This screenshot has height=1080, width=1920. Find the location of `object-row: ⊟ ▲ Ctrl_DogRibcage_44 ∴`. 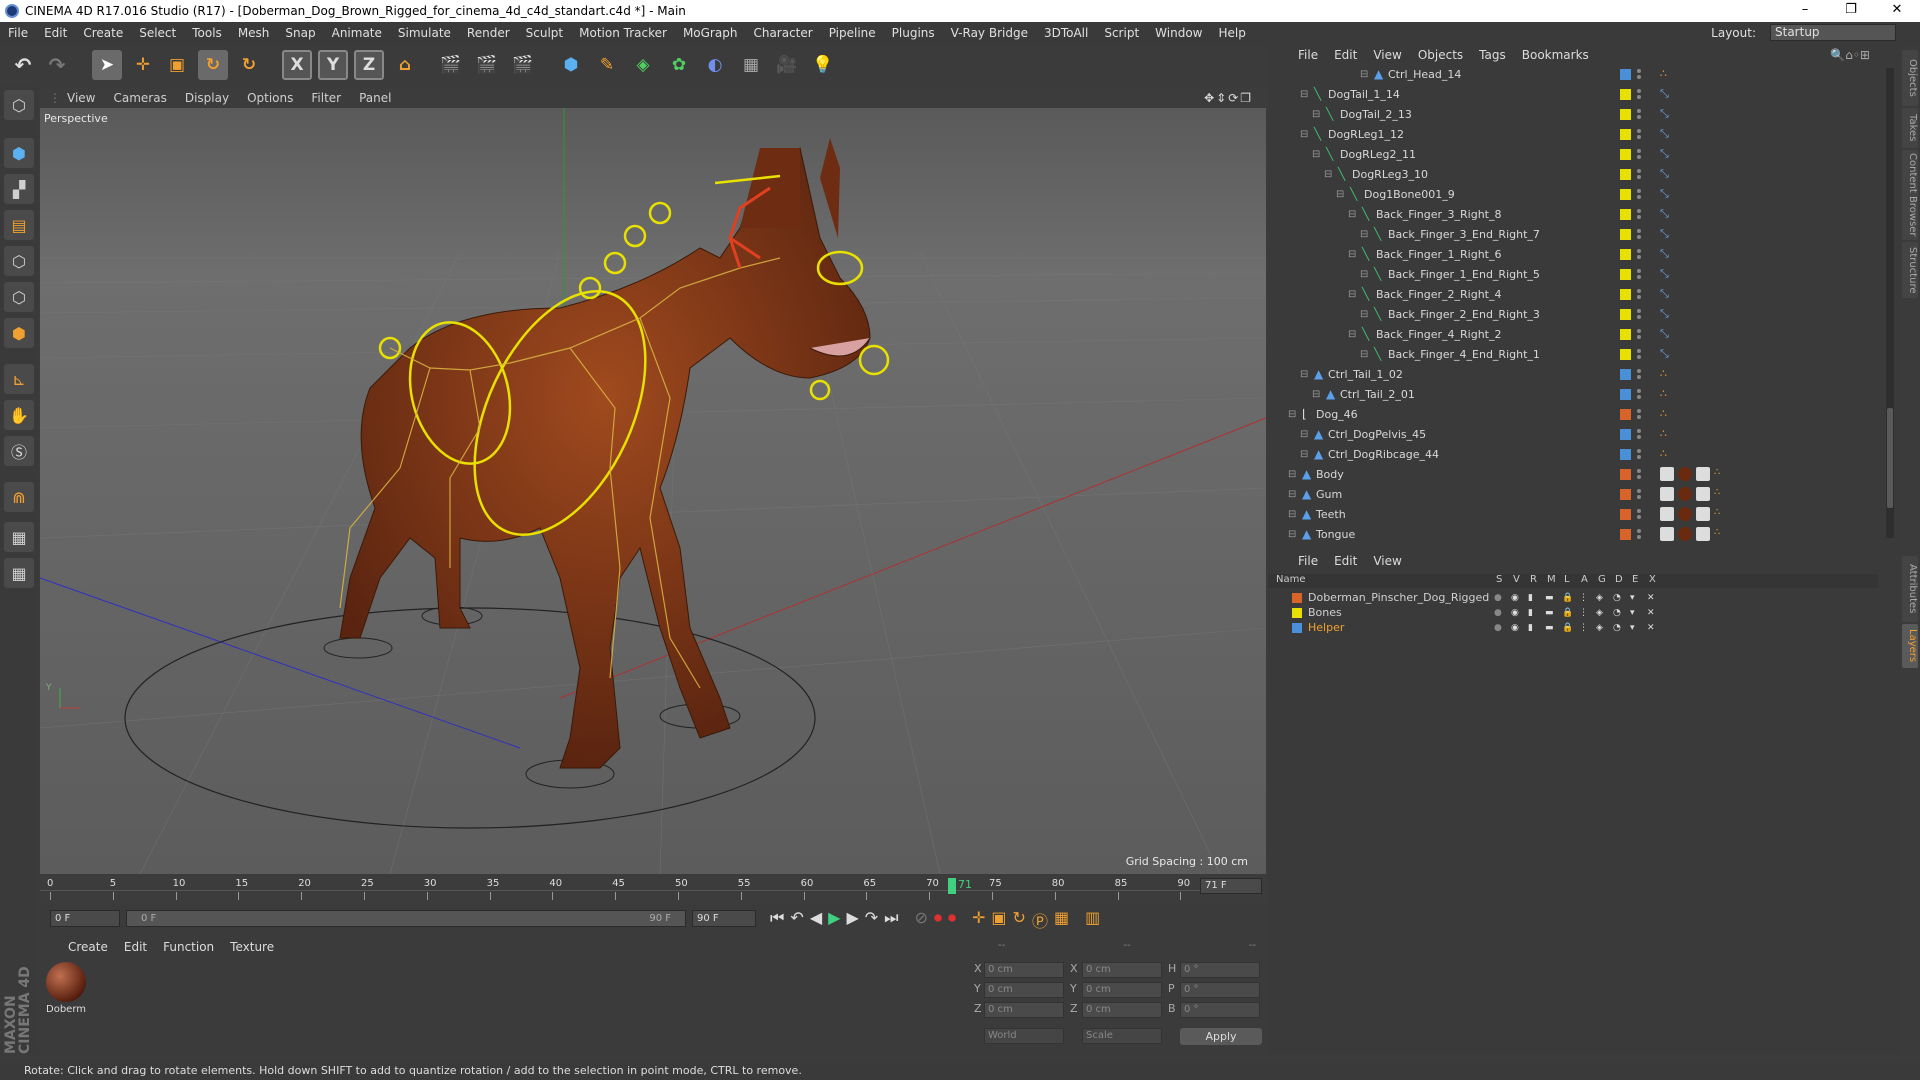

object-row: ⊟ ▲ Ctrl_DogRibcage_44 ∴ is located at coordinates (1573, 454).